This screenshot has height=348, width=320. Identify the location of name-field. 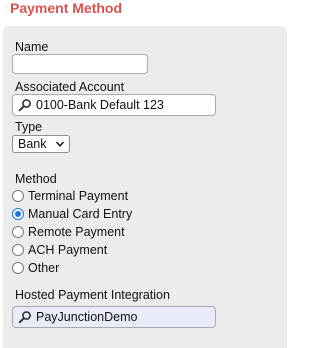
(80, 64).